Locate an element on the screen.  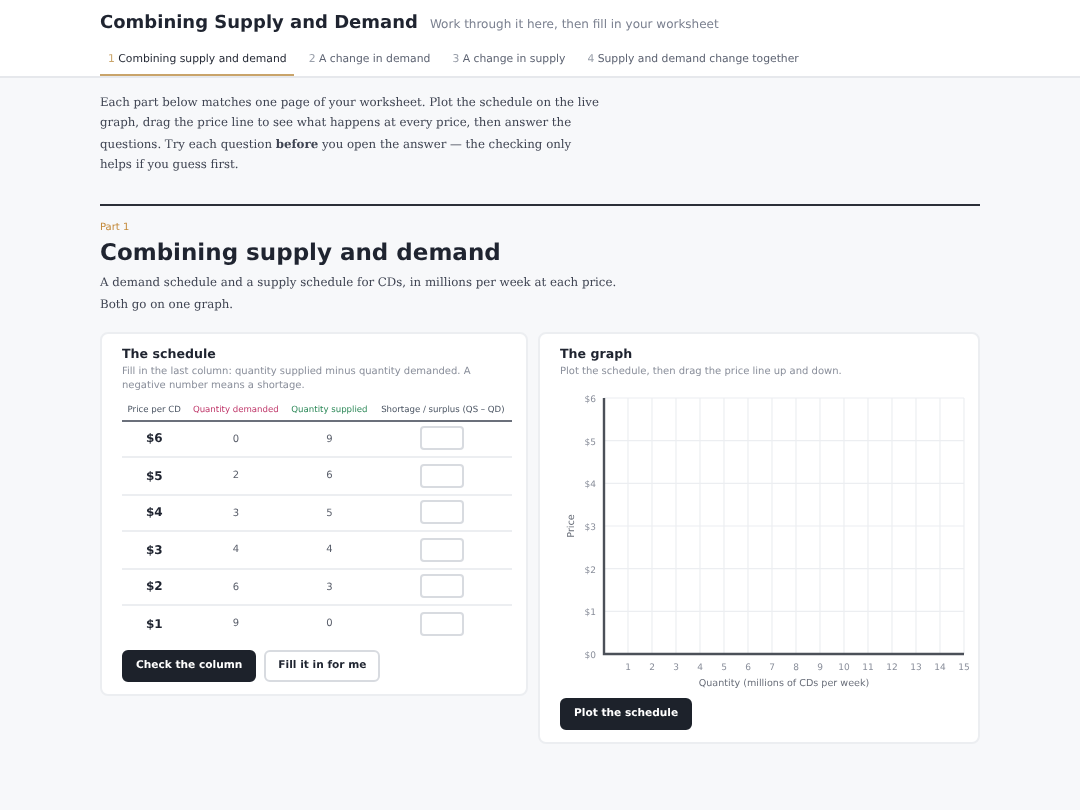
page-title: Combining Supply and Demand is located at coordinates (259, 24).